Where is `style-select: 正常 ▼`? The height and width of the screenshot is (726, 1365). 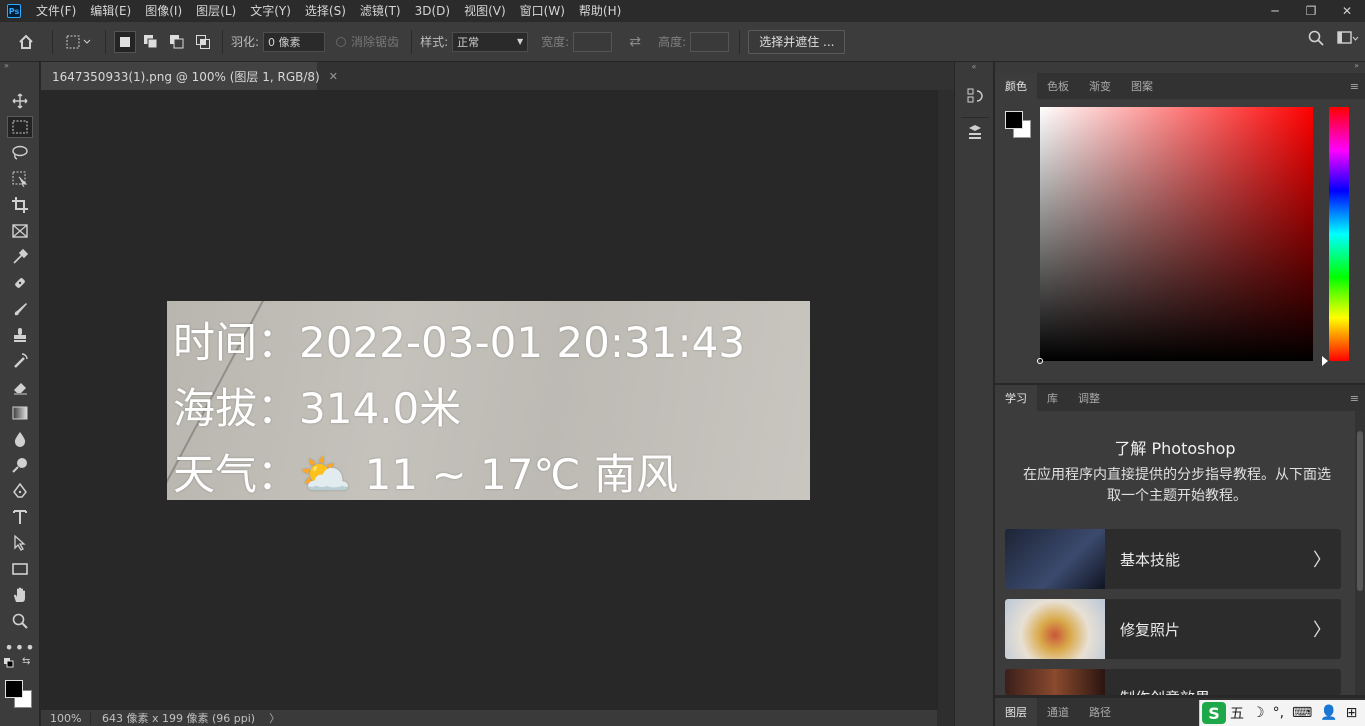 style-select: 正常 ▼ is located at coordinates (490, 41).